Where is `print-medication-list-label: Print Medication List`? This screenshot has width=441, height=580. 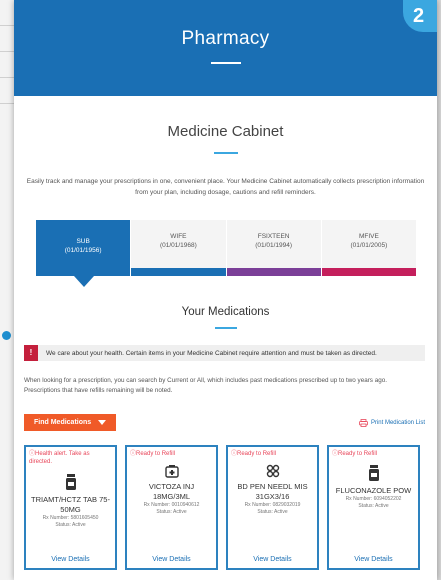
print-medication-list-label: Print Medication List is located at coordinates (397, 422).